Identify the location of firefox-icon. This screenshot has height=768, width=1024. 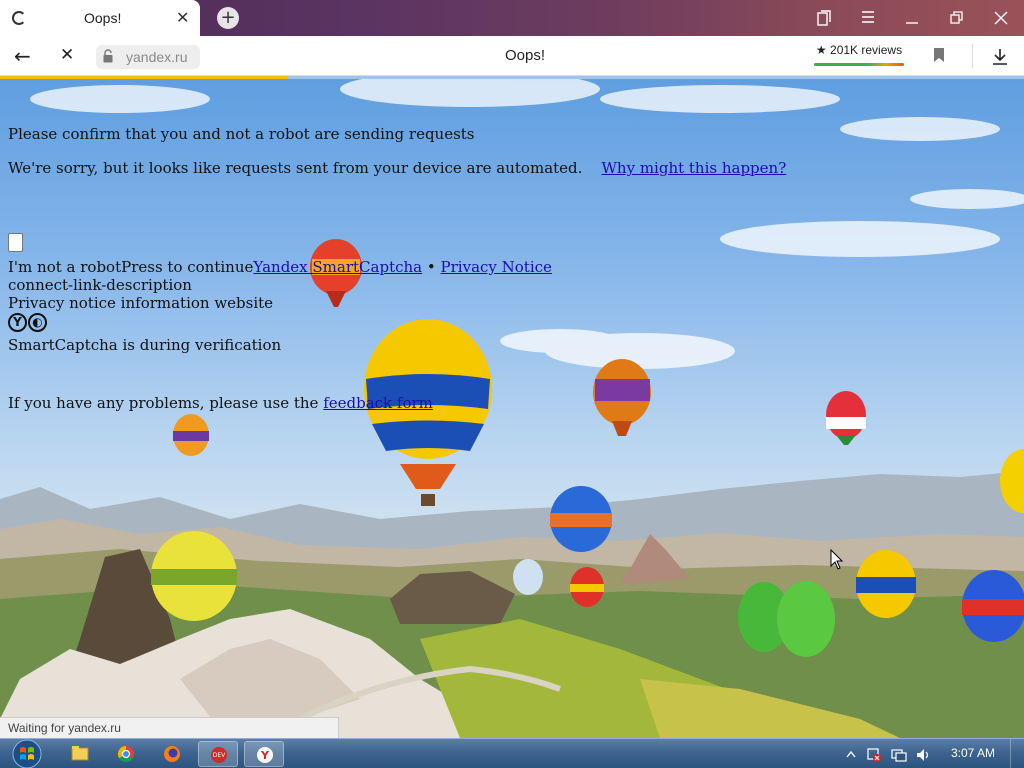
(172, 754).